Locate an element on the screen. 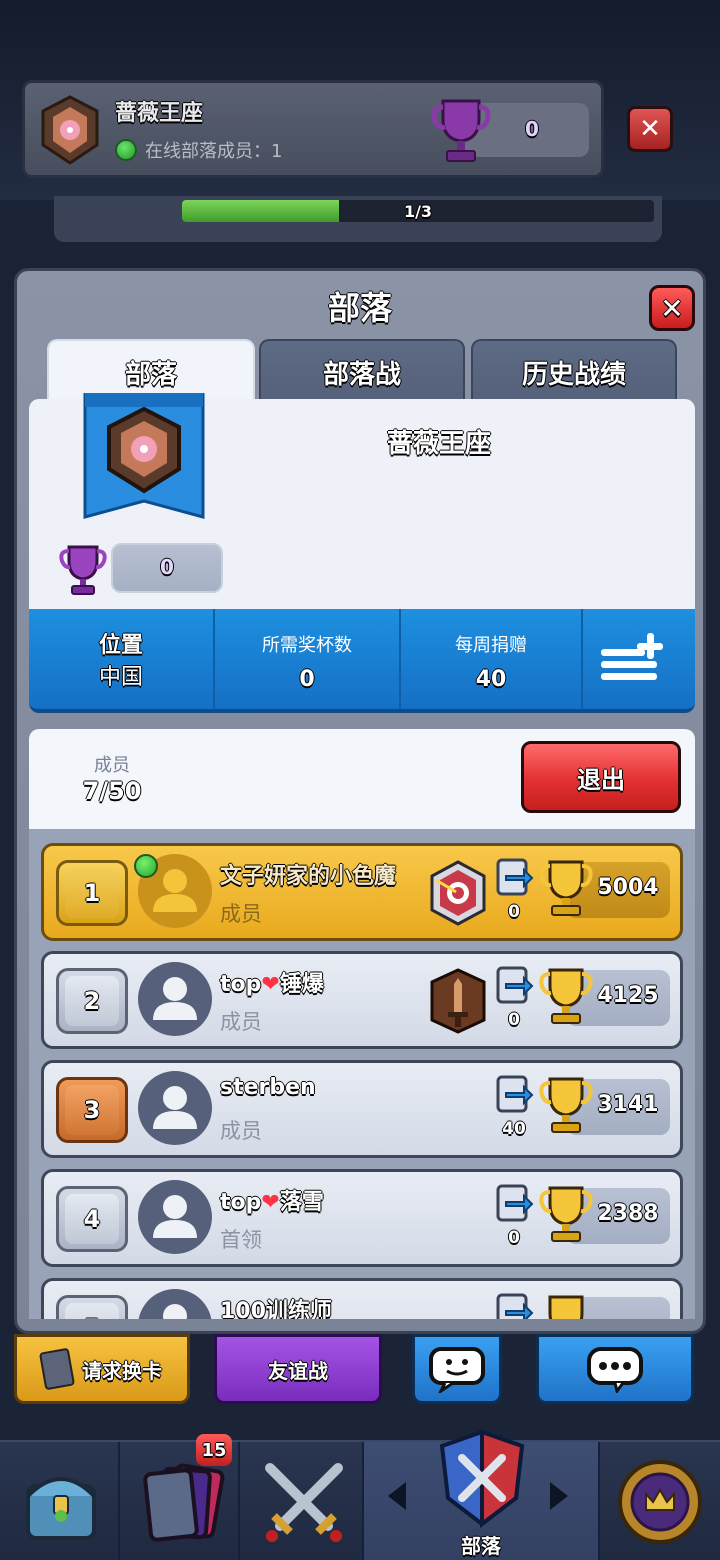 The width and height of the screenshot is (720, 1560). request-cards-button: 请求换卡 is located at coordinates (102, 1369).